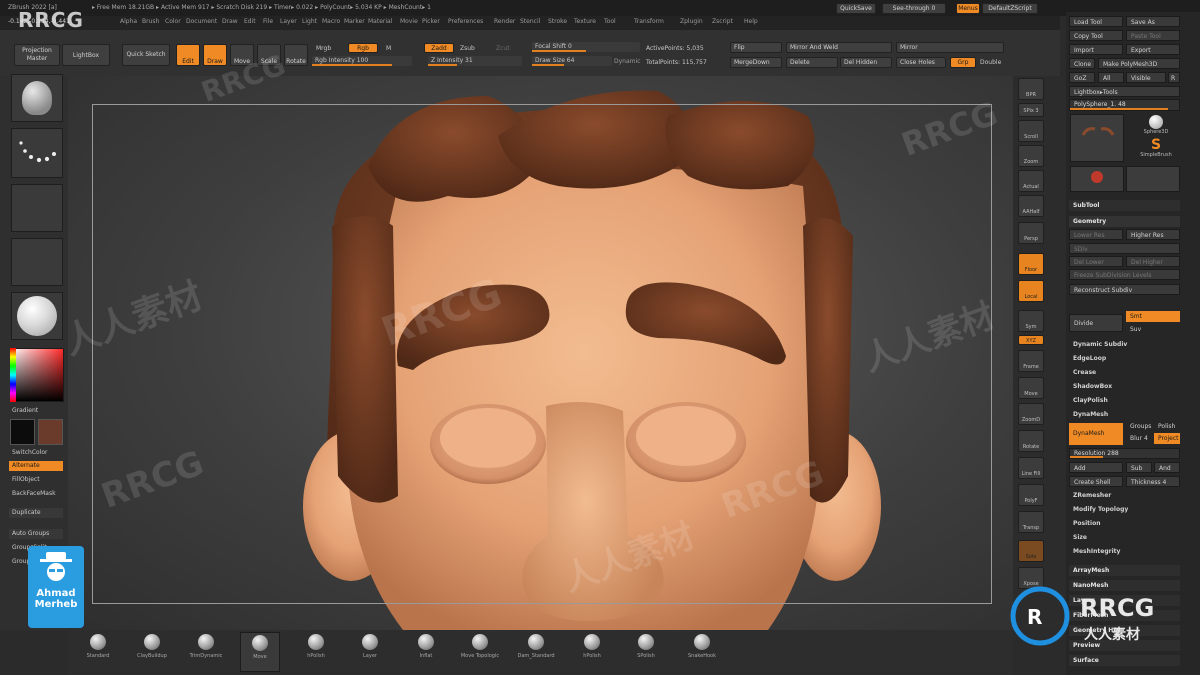  Describe the element at coordinates (37, 153) in the screenshot. I see `stroke-thumbnail` at that location.